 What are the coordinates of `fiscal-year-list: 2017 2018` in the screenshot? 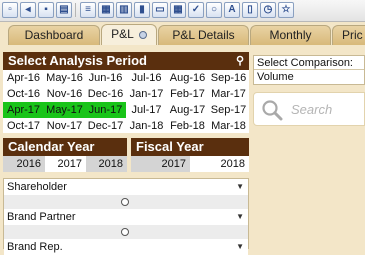 It's located at (190, 164).